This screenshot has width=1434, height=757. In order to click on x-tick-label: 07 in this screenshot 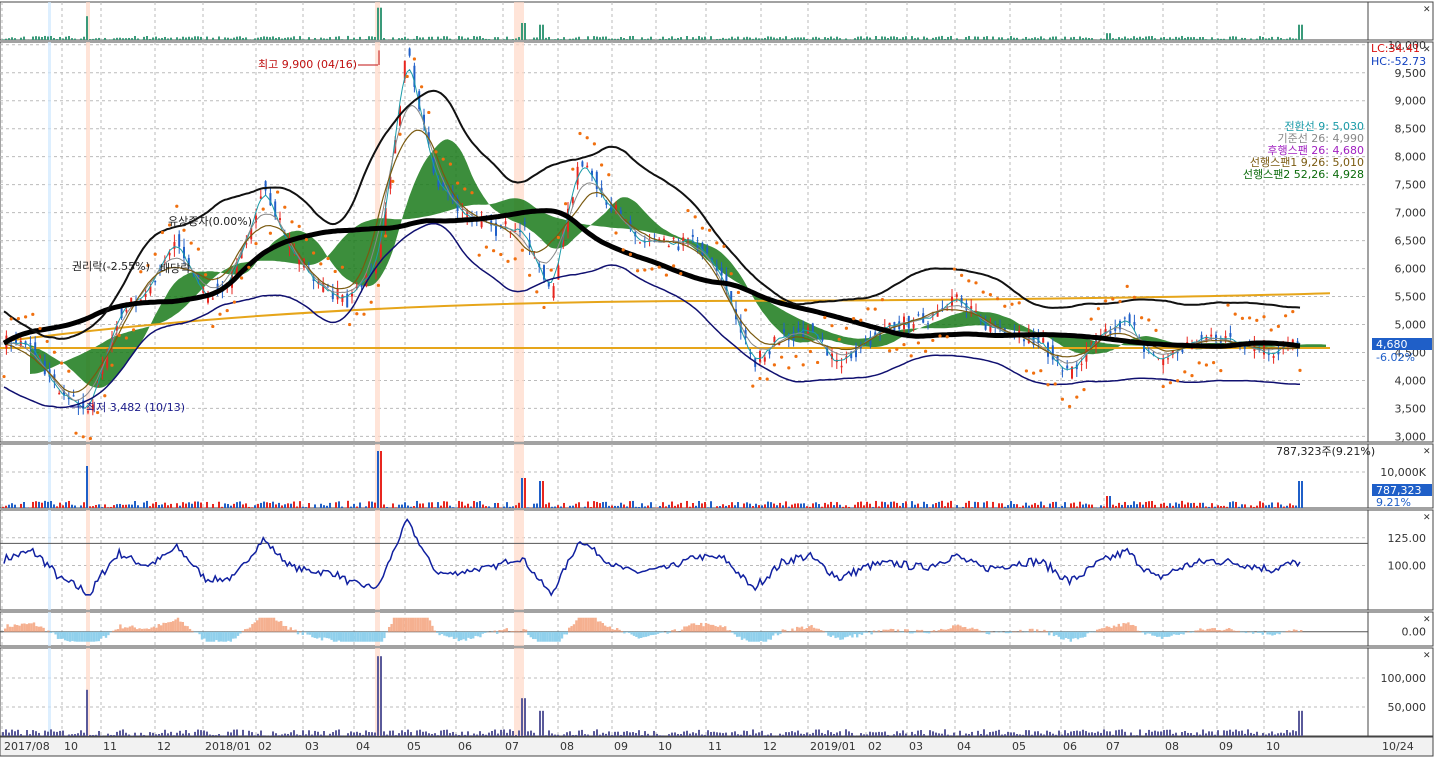, I will do `click(512, 746)`.